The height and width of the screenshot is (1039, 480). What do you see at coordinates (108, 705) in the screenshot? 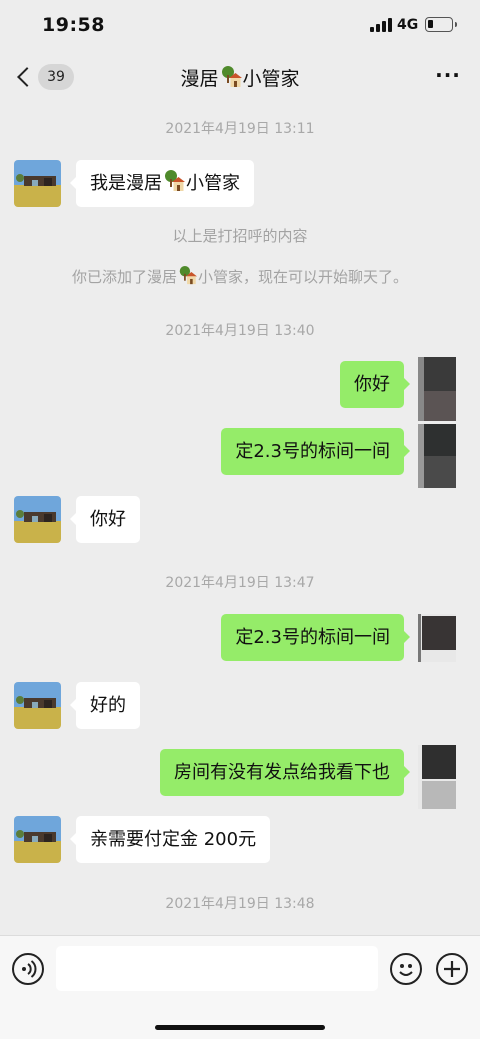
I see `message-text: 好的` at bounding box center [108, 705].